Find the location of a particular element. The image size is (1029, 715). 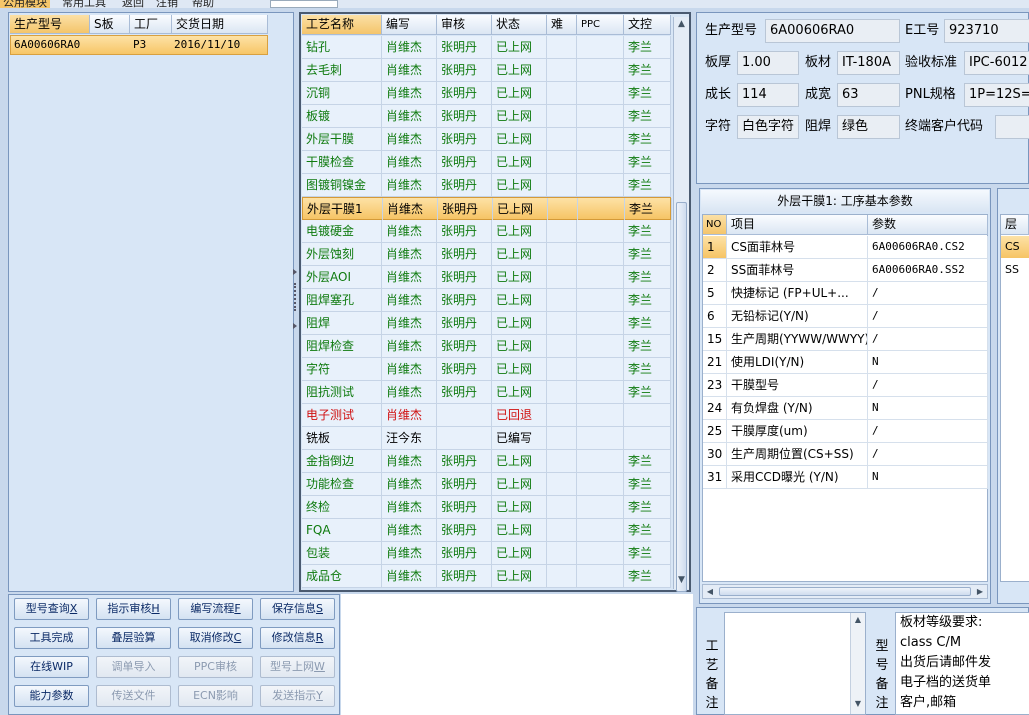

scroll-up-icon: ▲ is located at coordinates (681, 24).